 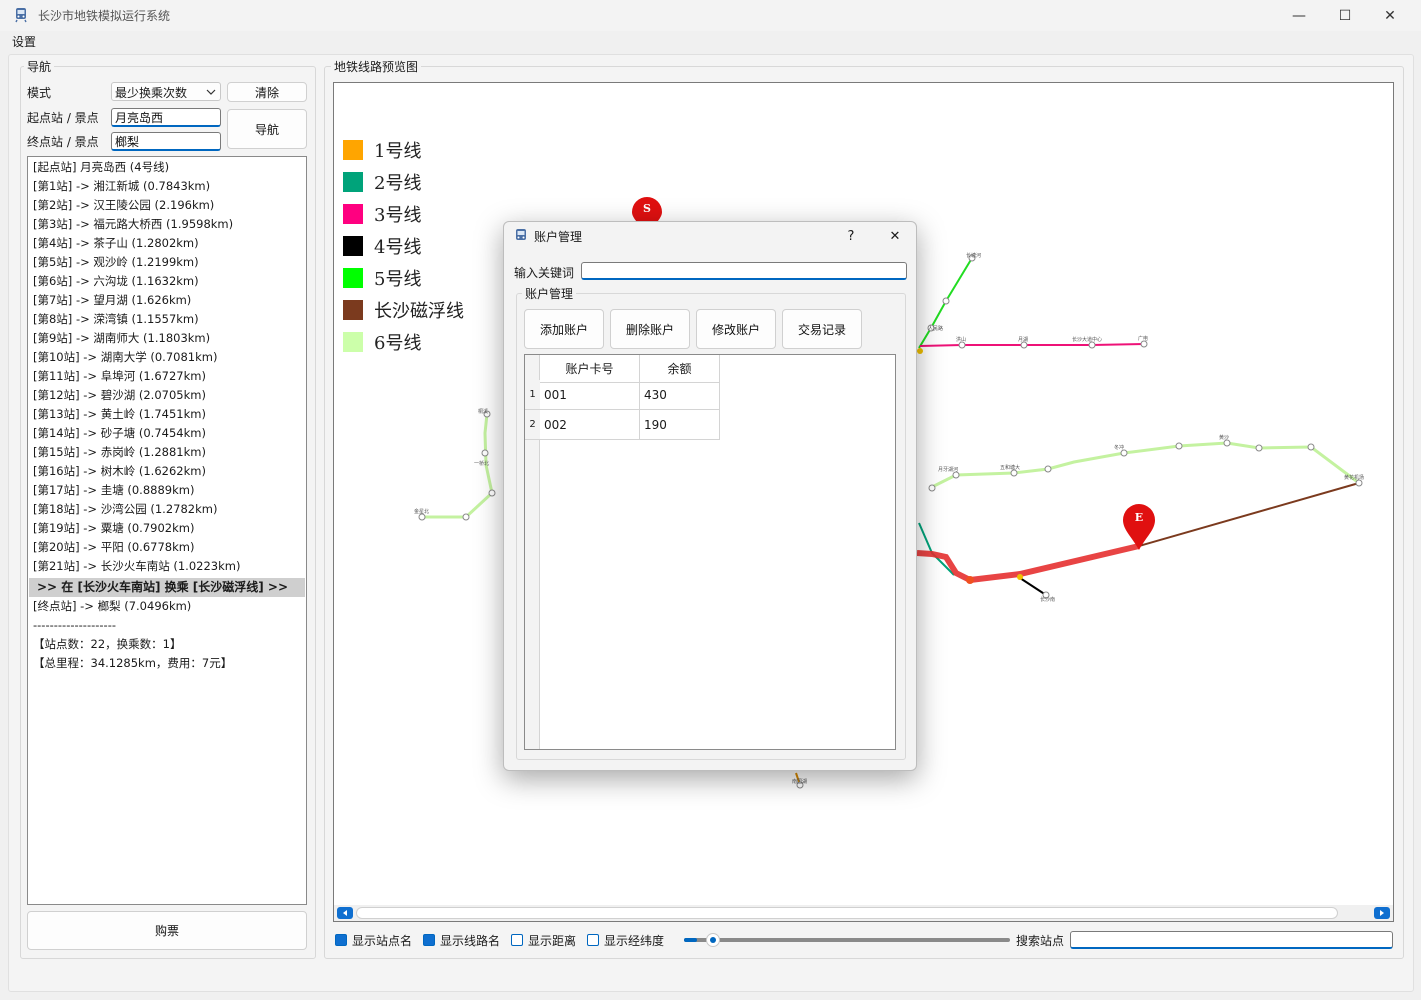 I want to click on mode-select: 最少换乘次数, so click(x=166, y=91).